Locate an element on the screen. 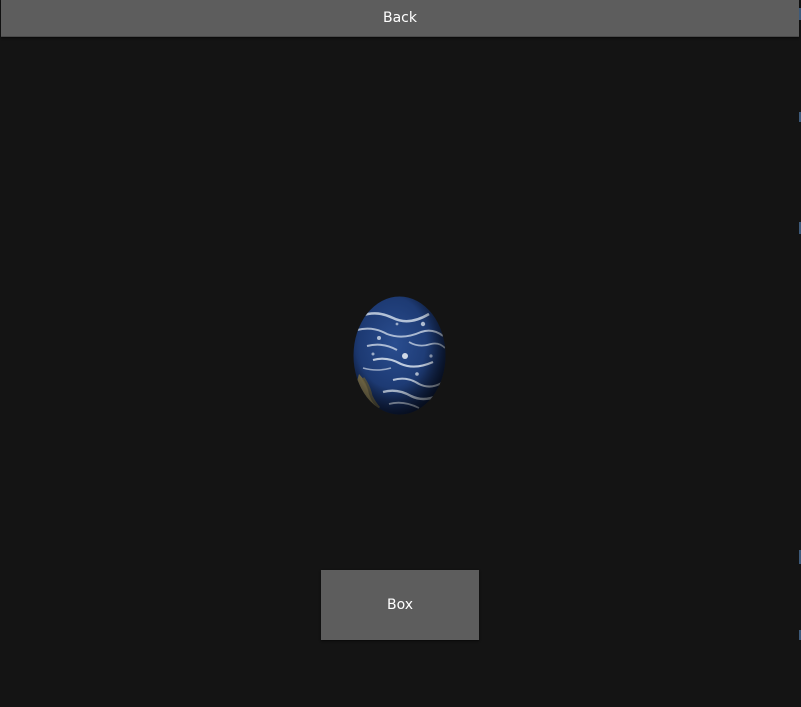 Image resolution: width=801 pixels, height=707 pixels. box-button-label: Box is located at coordinates (400, 605).